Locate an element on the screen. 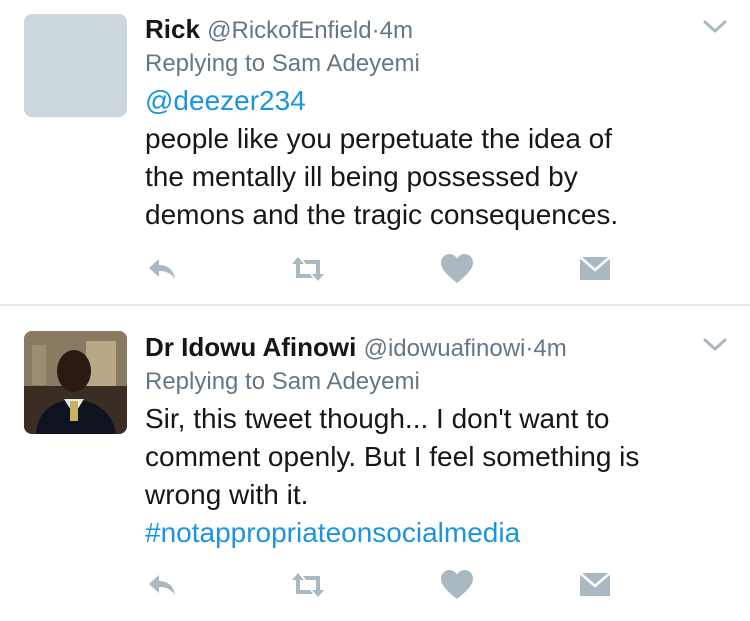  tweet-text-line: wrong with it. is located at coordinates (227, 494).